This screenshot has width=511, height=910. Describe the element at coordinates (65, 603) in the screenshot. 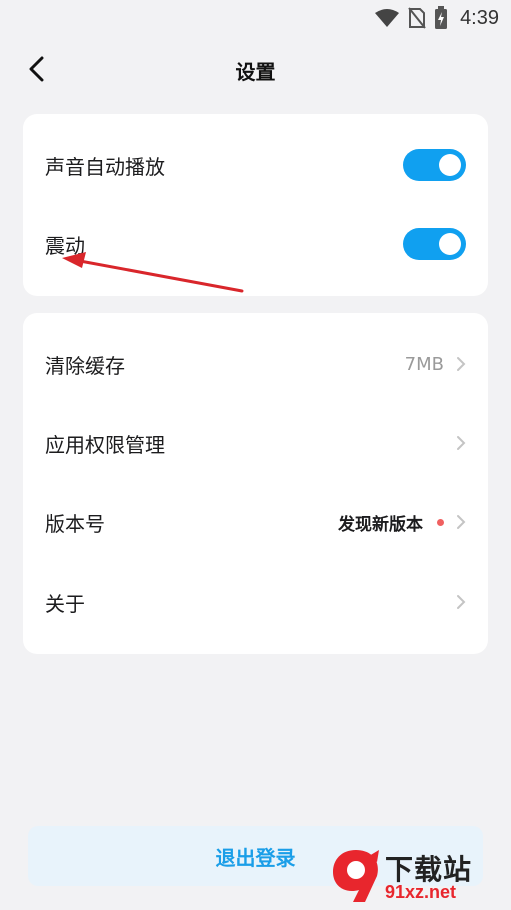

I see `setting-label: 关于` at that location.